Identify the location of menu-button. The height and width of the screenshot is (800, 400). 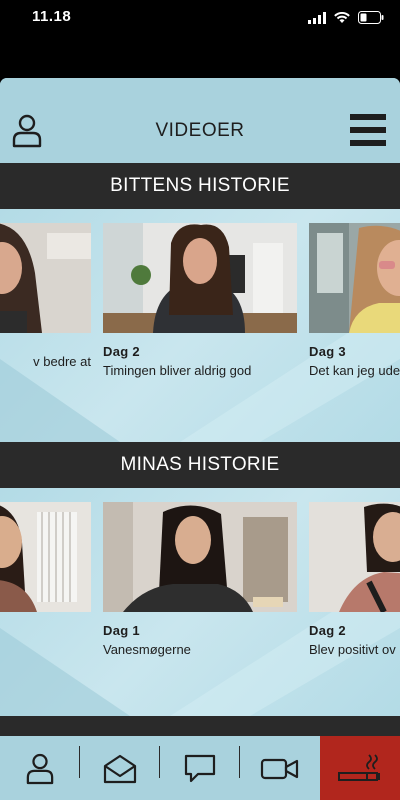
(368, 130).